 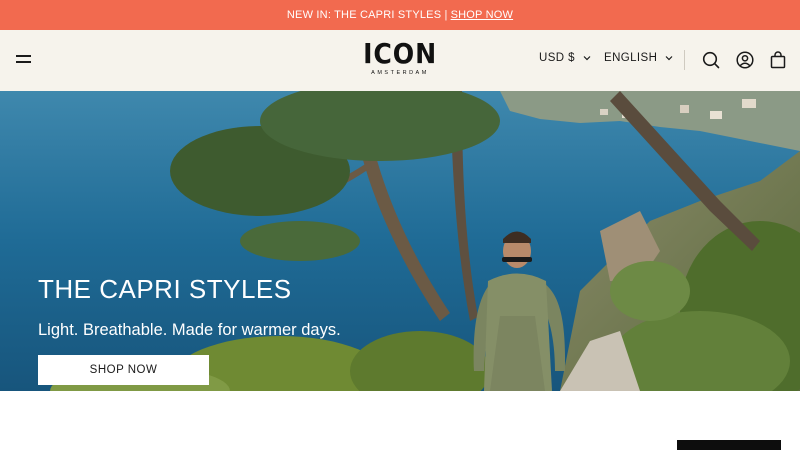 I want to click on logo-subtitle: AMSTERDAM, so click(x=400, y=73).